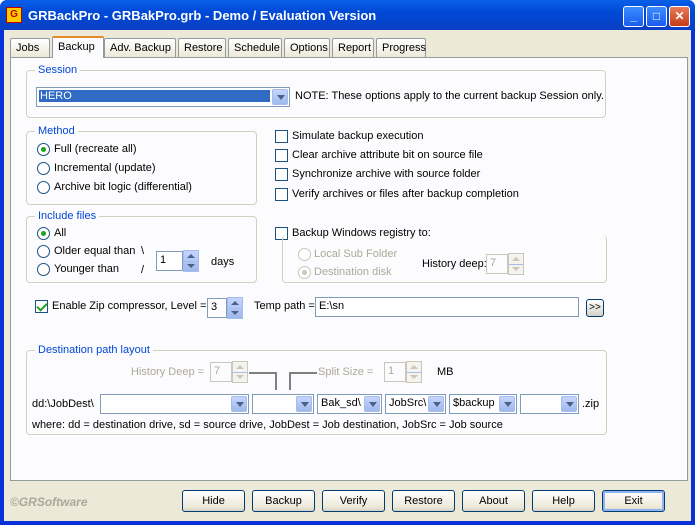 The height and width of the screenshot is (525, 695). I want to click on browse-button: >>, so click(595, 308).